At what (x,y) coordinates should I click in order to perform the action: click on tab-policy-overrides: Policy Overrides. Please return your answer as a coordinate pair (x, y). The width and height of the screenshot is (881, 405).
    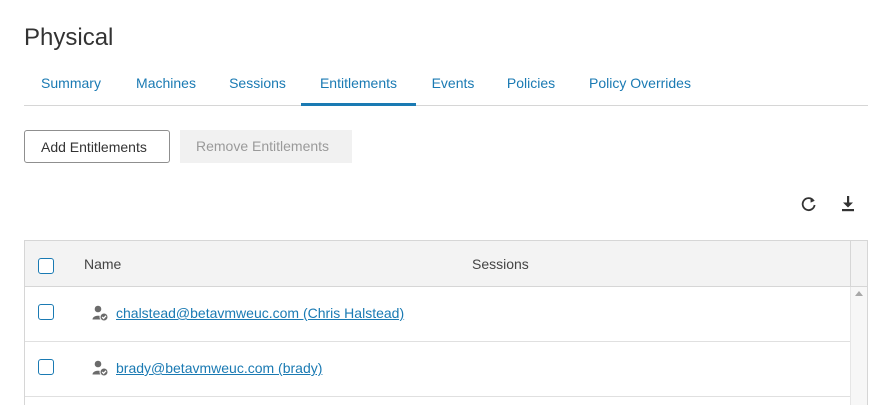
    Looking at the image, I should click on (640, 83).